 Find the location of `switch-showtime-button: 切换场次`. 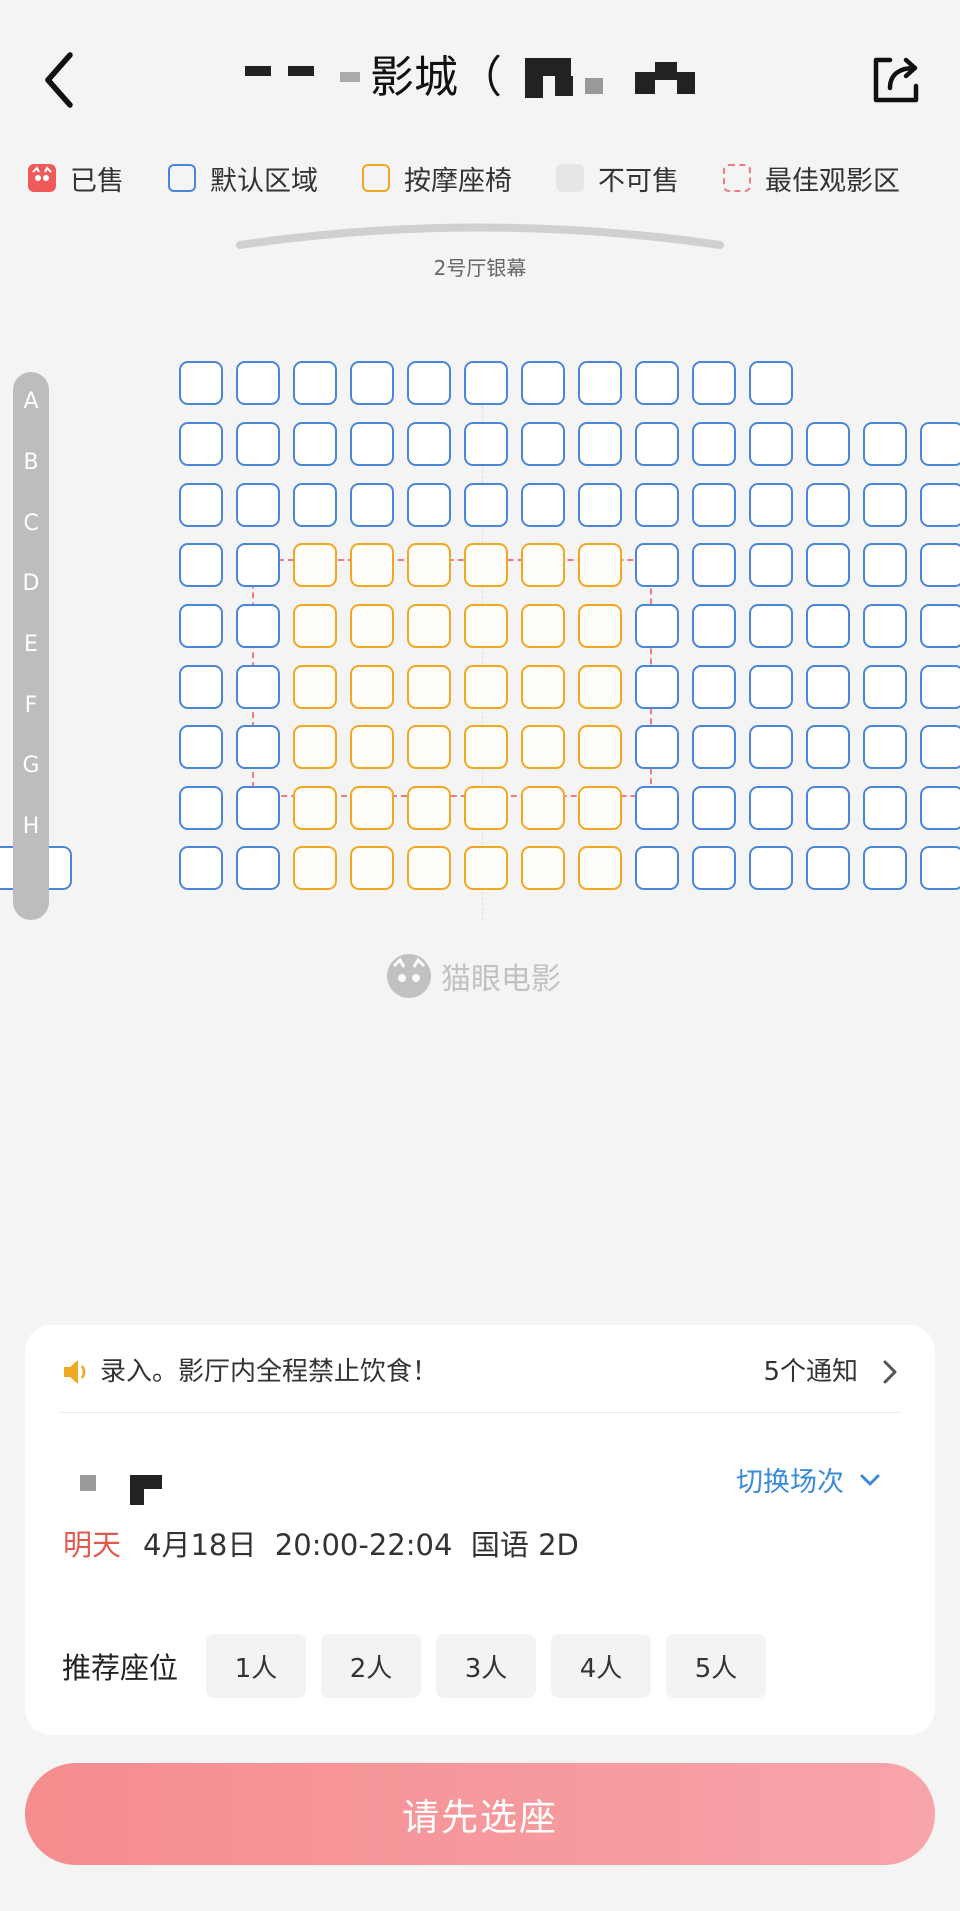

switch-showtime-button: 切换场次 is located at coordinates (809, 1479).